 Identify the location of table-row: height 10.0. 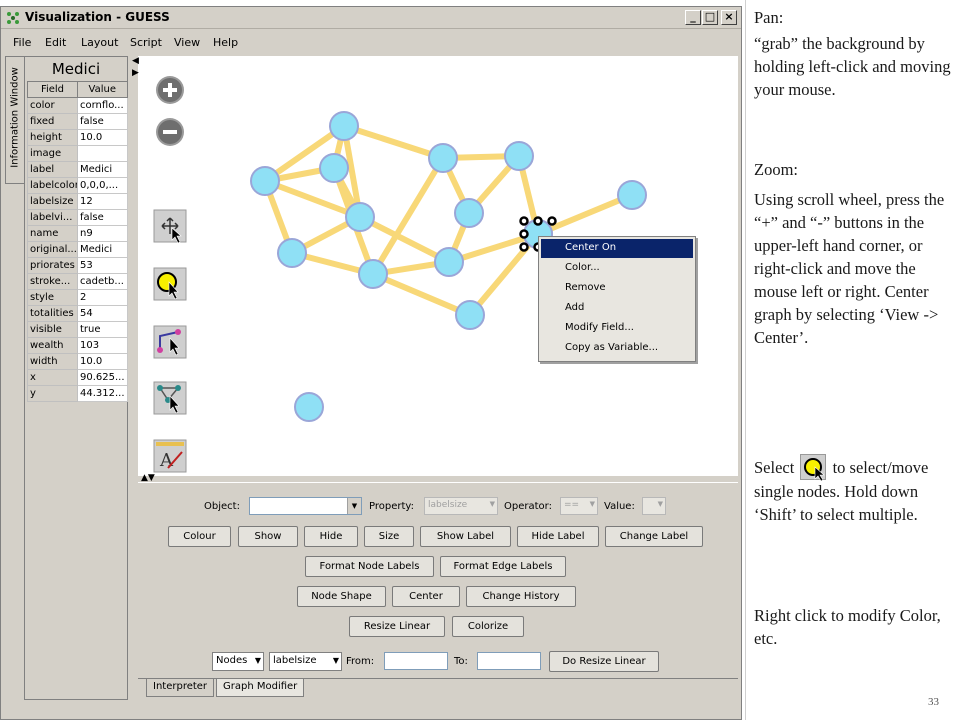
(77, 137).